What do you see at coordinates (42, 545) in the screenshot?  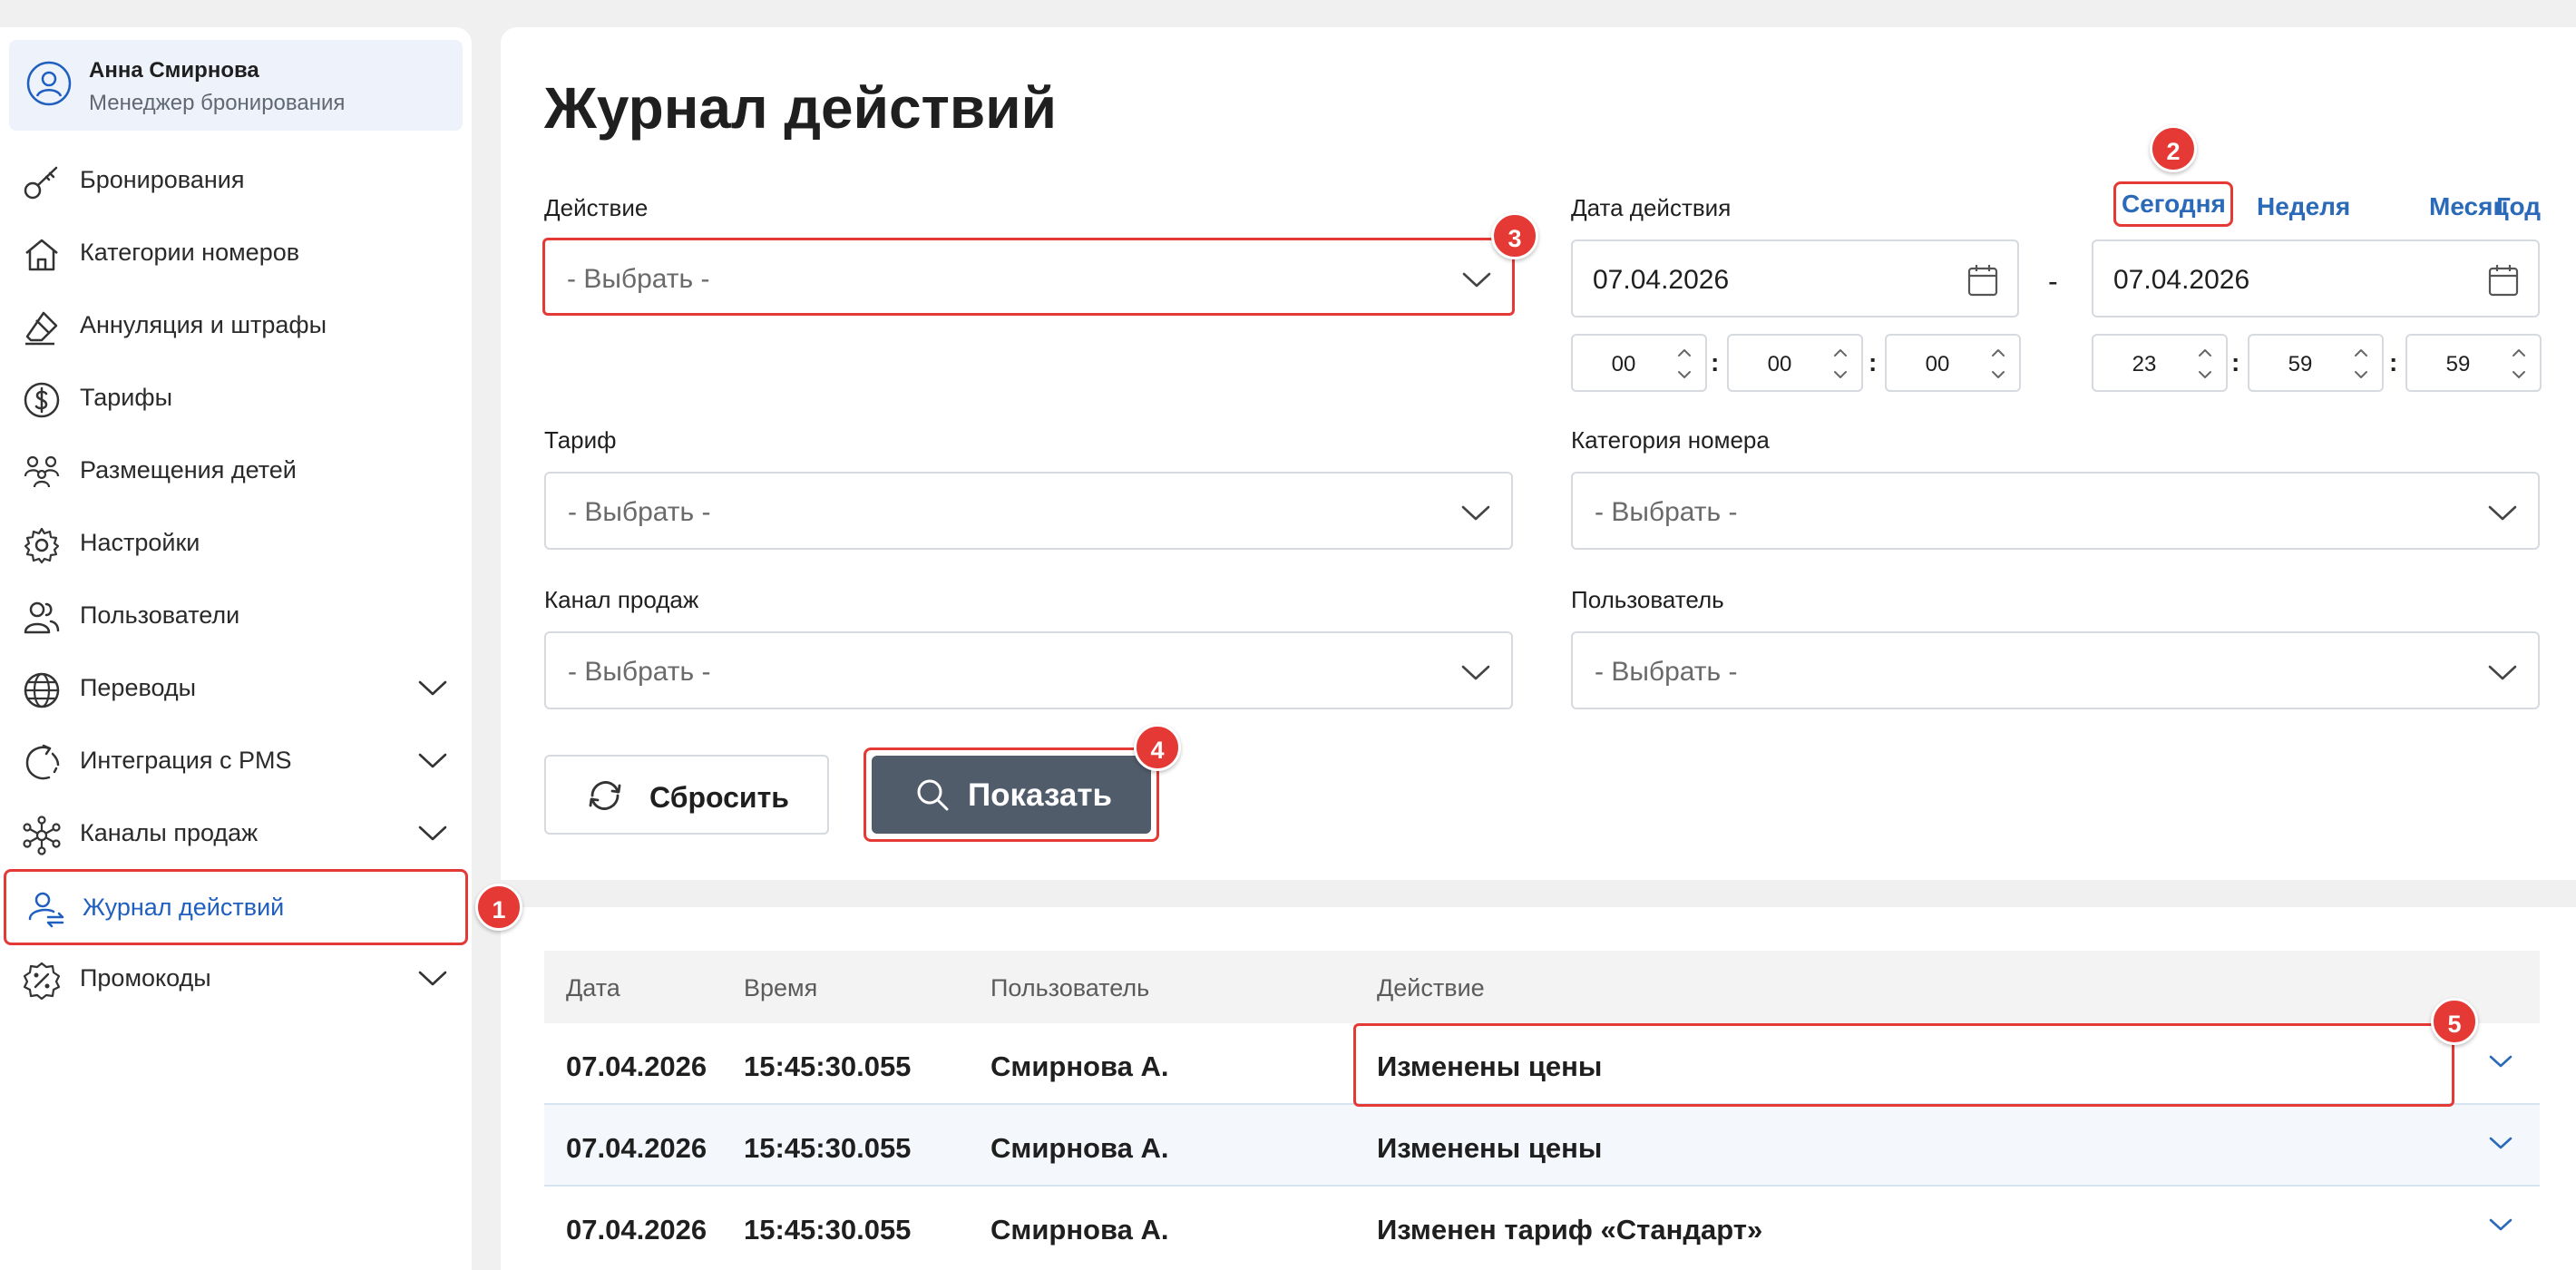 I see `gear-icon` at bounding box center [42, 545].